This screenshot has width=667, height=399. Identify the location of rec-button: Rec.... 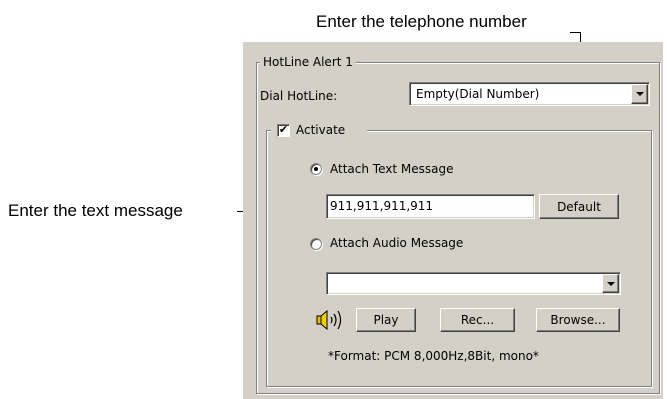
(477, 320).